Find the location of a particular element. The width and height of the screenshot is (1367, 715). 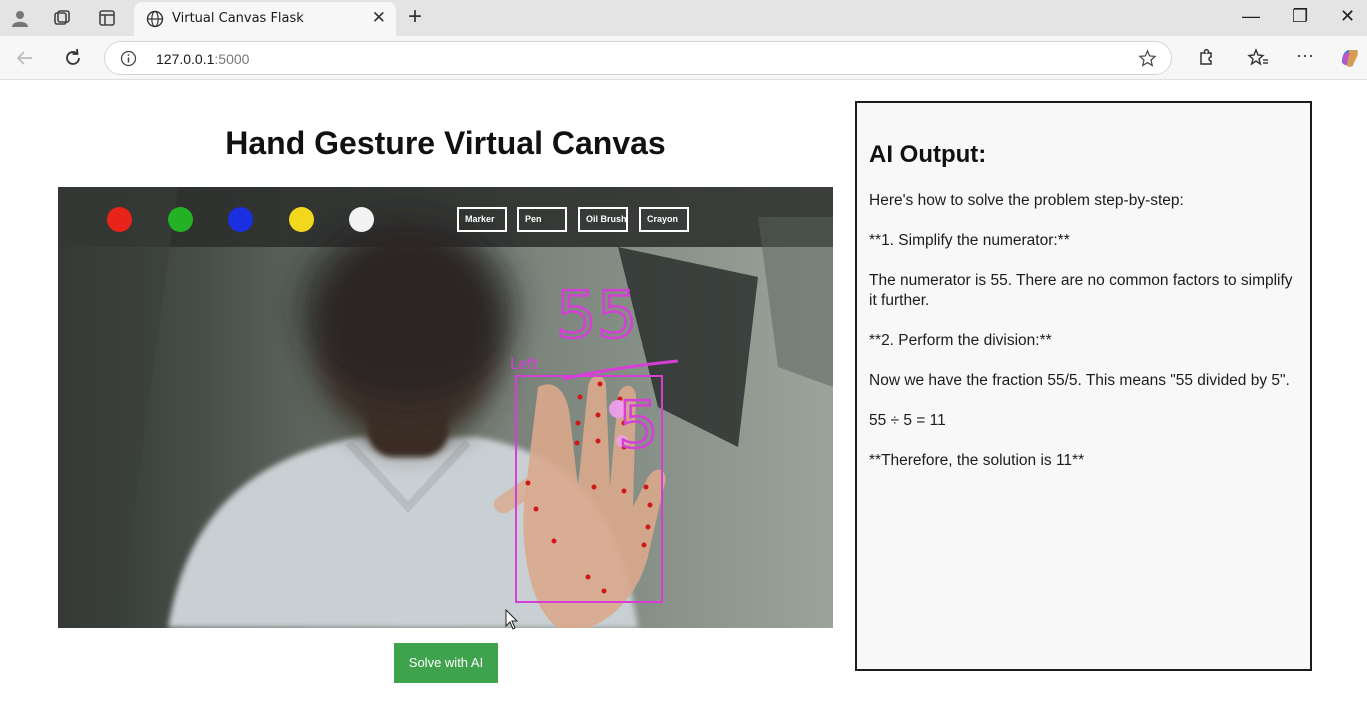

ai-output-line: 55 ÷ 5 = 11 is located at coordinates (907, 420).